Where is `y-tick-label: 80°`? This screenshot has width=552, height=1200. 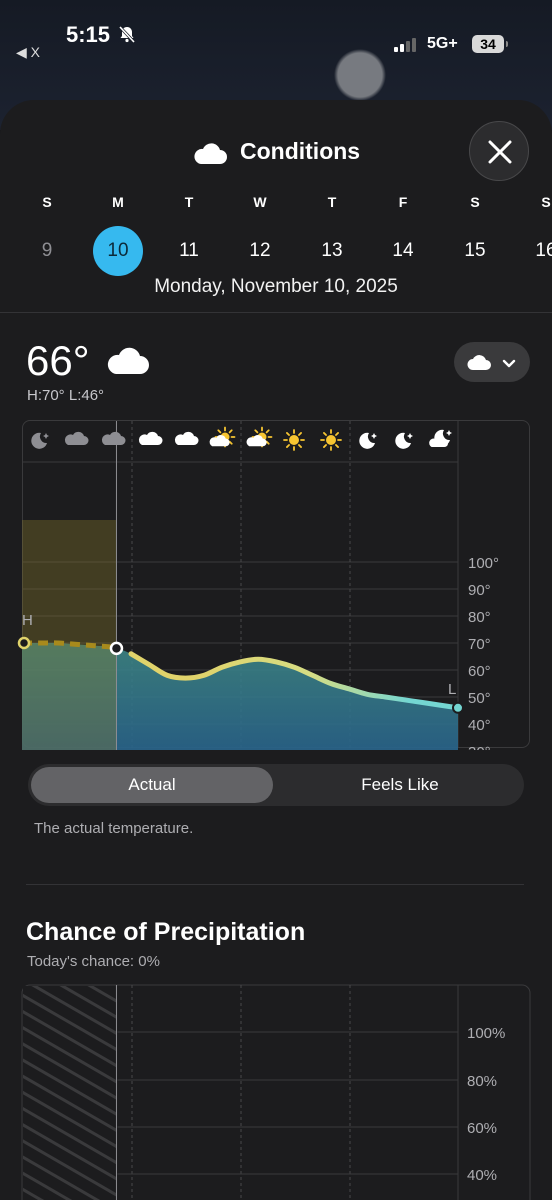 y-tick-label: 80° is located at coordinates (479, 617).